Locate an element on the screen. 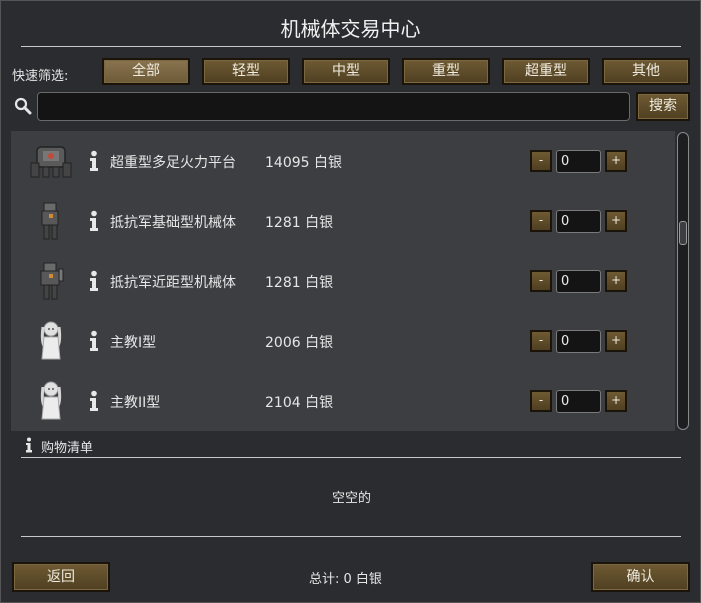  list-item: 抵抗军近距型机械体 1281 白银 - 0 + is located at coordinates (343, 281).